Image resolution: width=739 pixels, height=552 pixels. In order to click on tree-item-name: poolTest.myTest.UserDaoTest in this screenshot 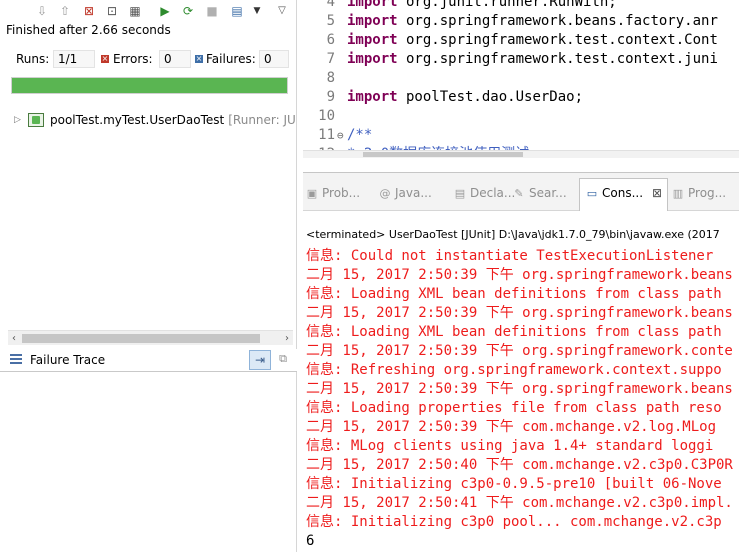, I will do `click(137, 120)`.